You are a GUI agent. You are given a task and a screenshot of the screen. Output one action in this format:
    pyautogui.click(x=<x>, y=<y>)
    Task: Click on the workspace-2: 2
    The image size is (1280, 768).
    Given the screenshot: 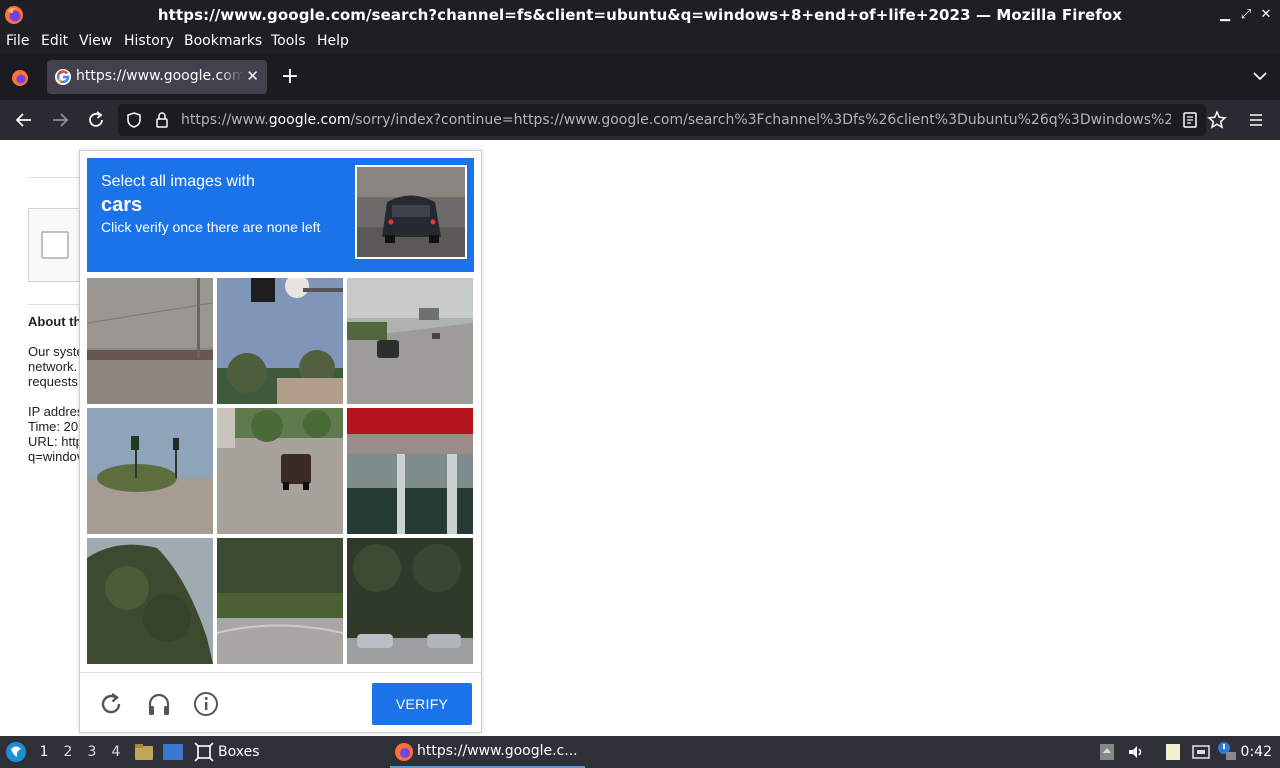 What is the action you would take?
    pyautogui.click(x=68, y=752)
    